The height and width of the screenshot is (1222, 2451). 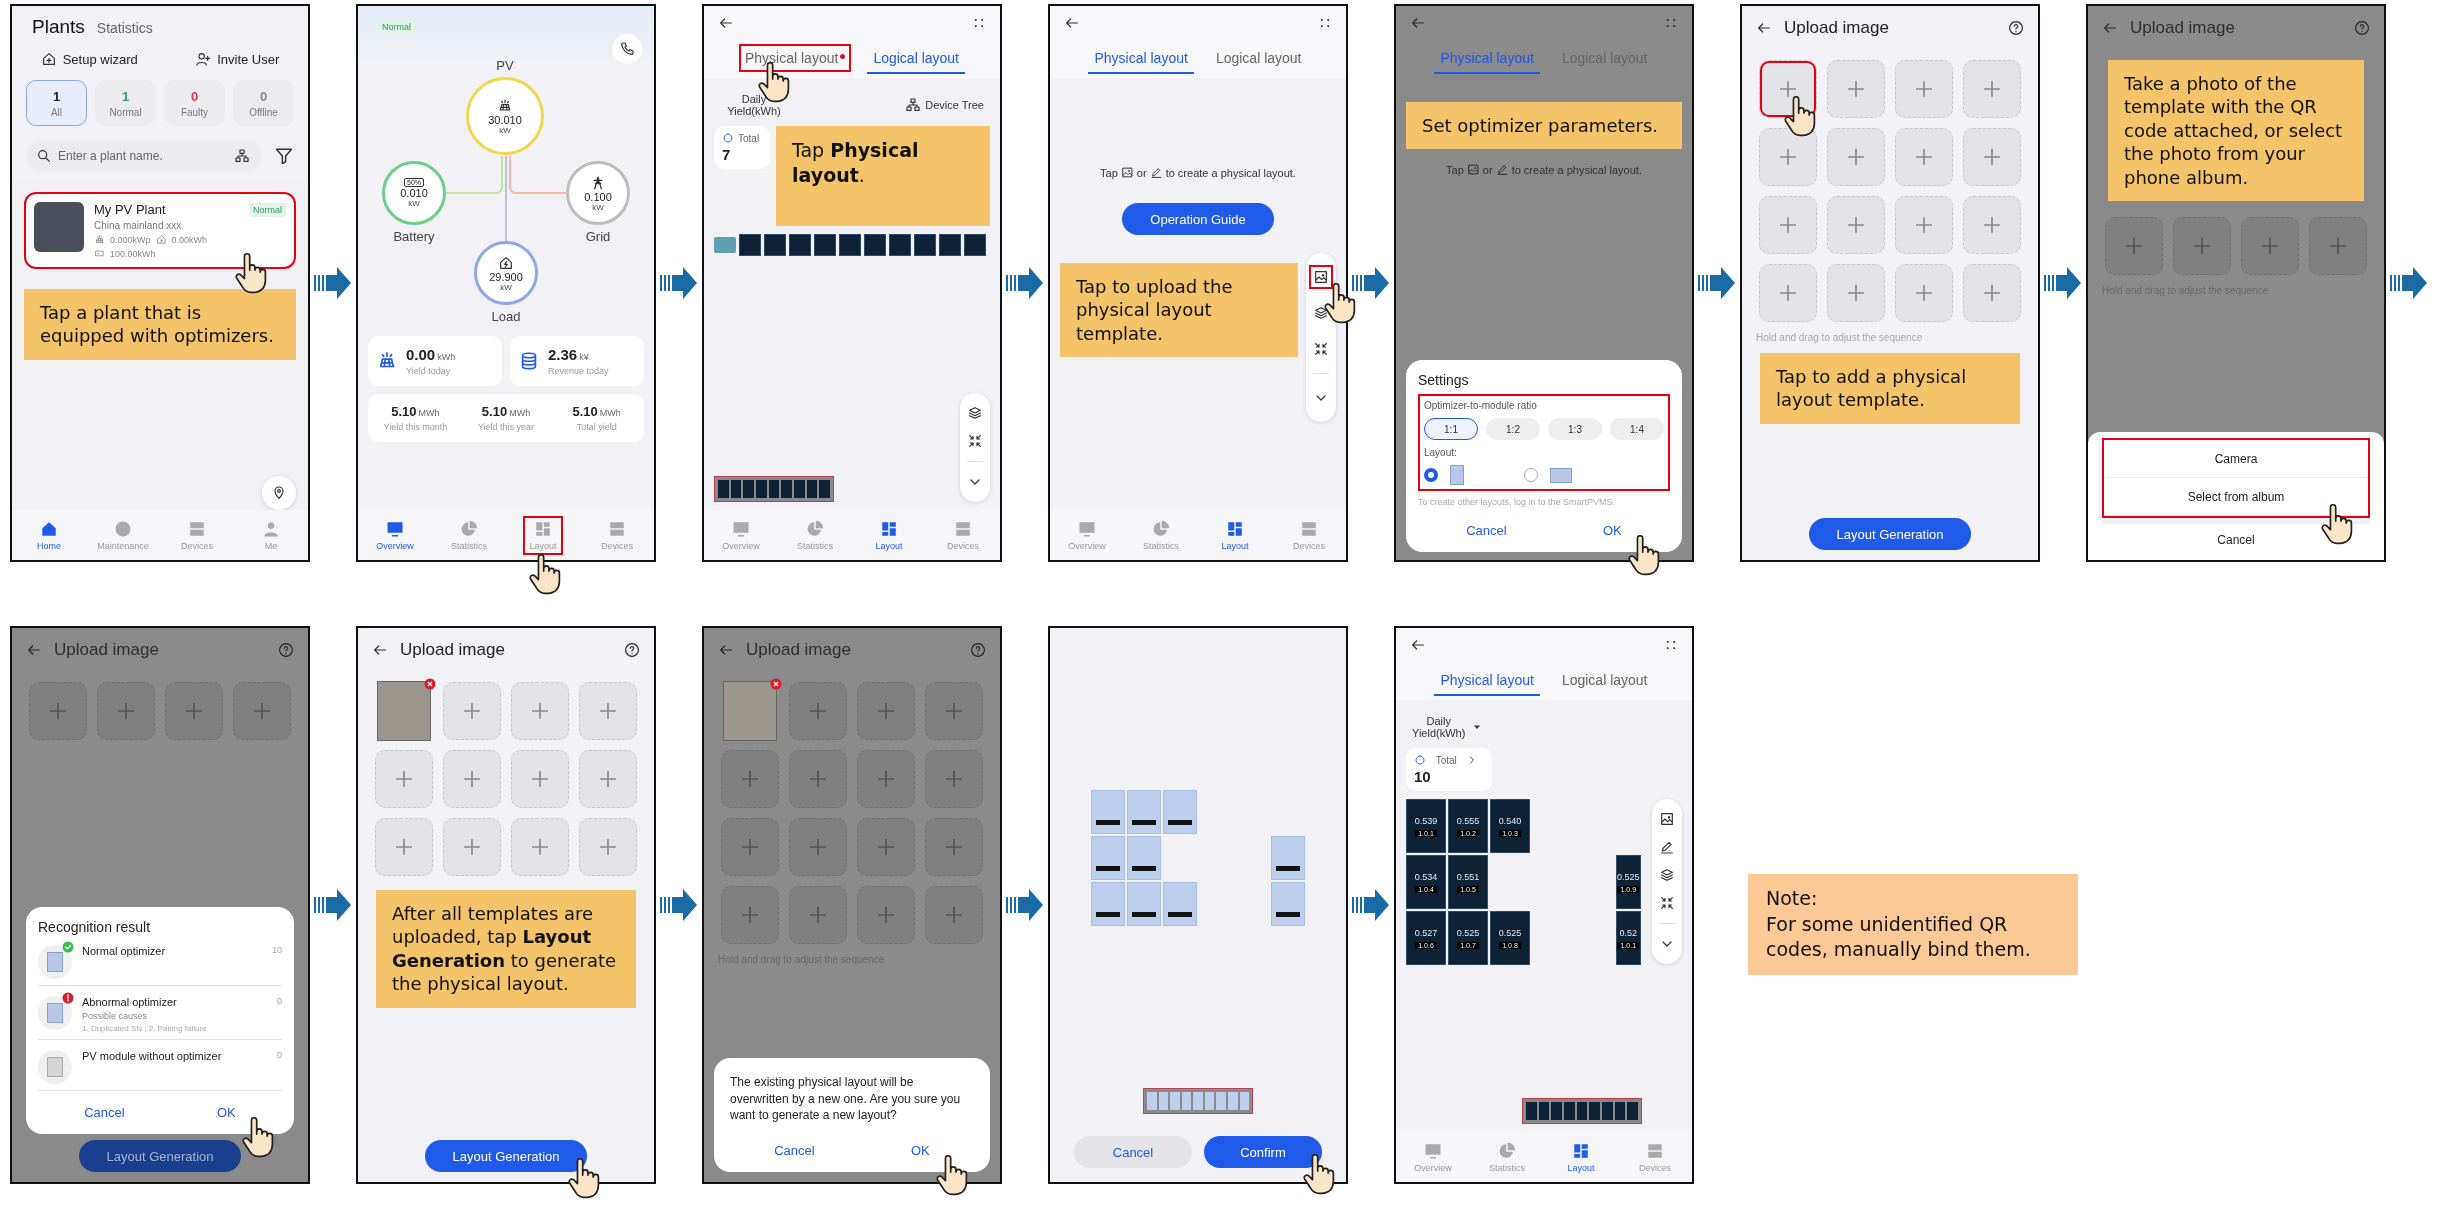 I want to click on footer-button: Cancel, so click(x=1133, y=1152).